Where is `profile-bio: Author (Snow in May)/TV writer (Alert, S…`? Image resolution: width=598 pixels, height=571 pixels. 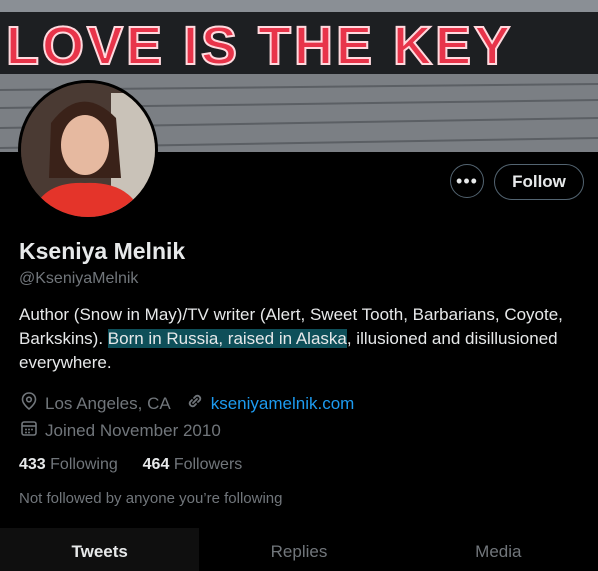
profile-bio: Author (Snow in May)/TV writer (Alert, S… is located at coordinates (299, 339).